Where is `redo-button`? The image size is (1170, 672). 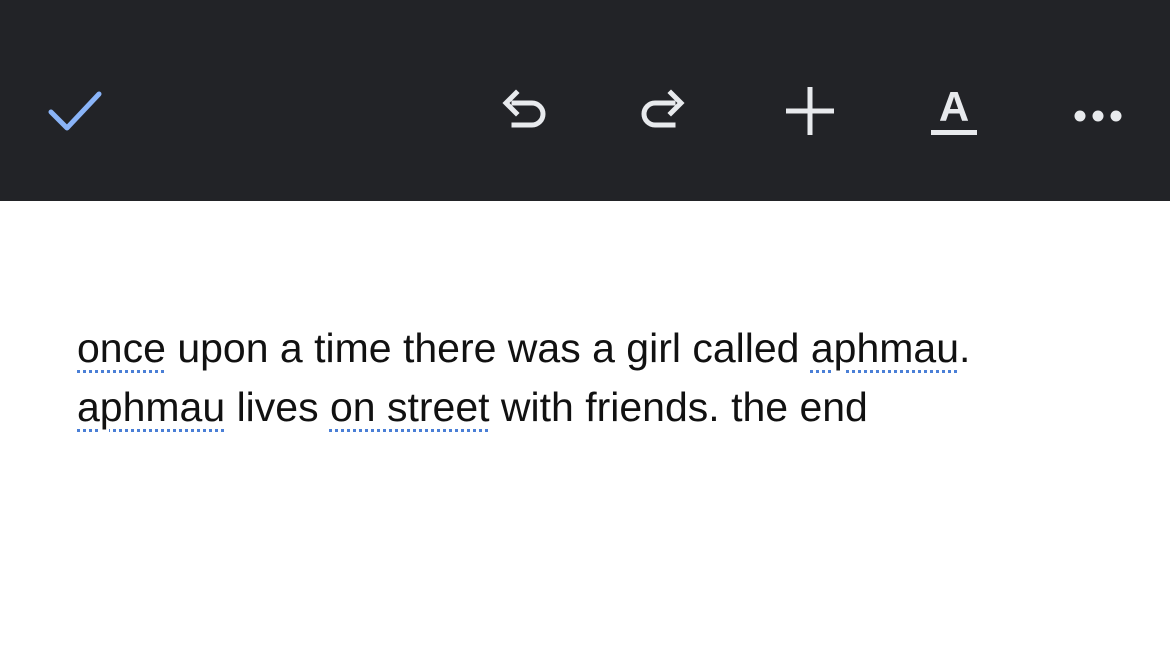 redo-button is located at coordinates (665, 111).